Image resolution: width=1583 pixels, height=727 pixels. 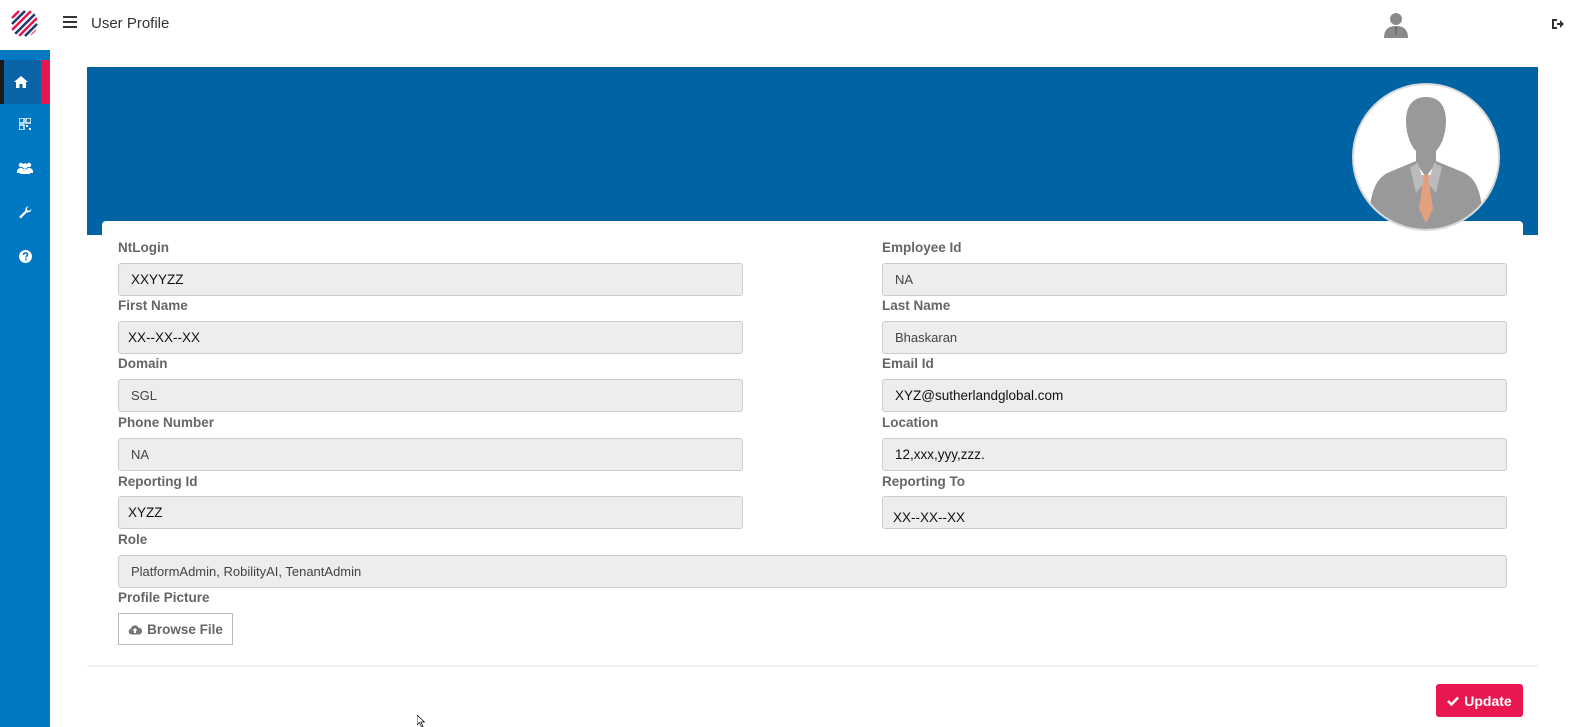 I want to click on sidebar-item-settings, so click(x=25, y=212).